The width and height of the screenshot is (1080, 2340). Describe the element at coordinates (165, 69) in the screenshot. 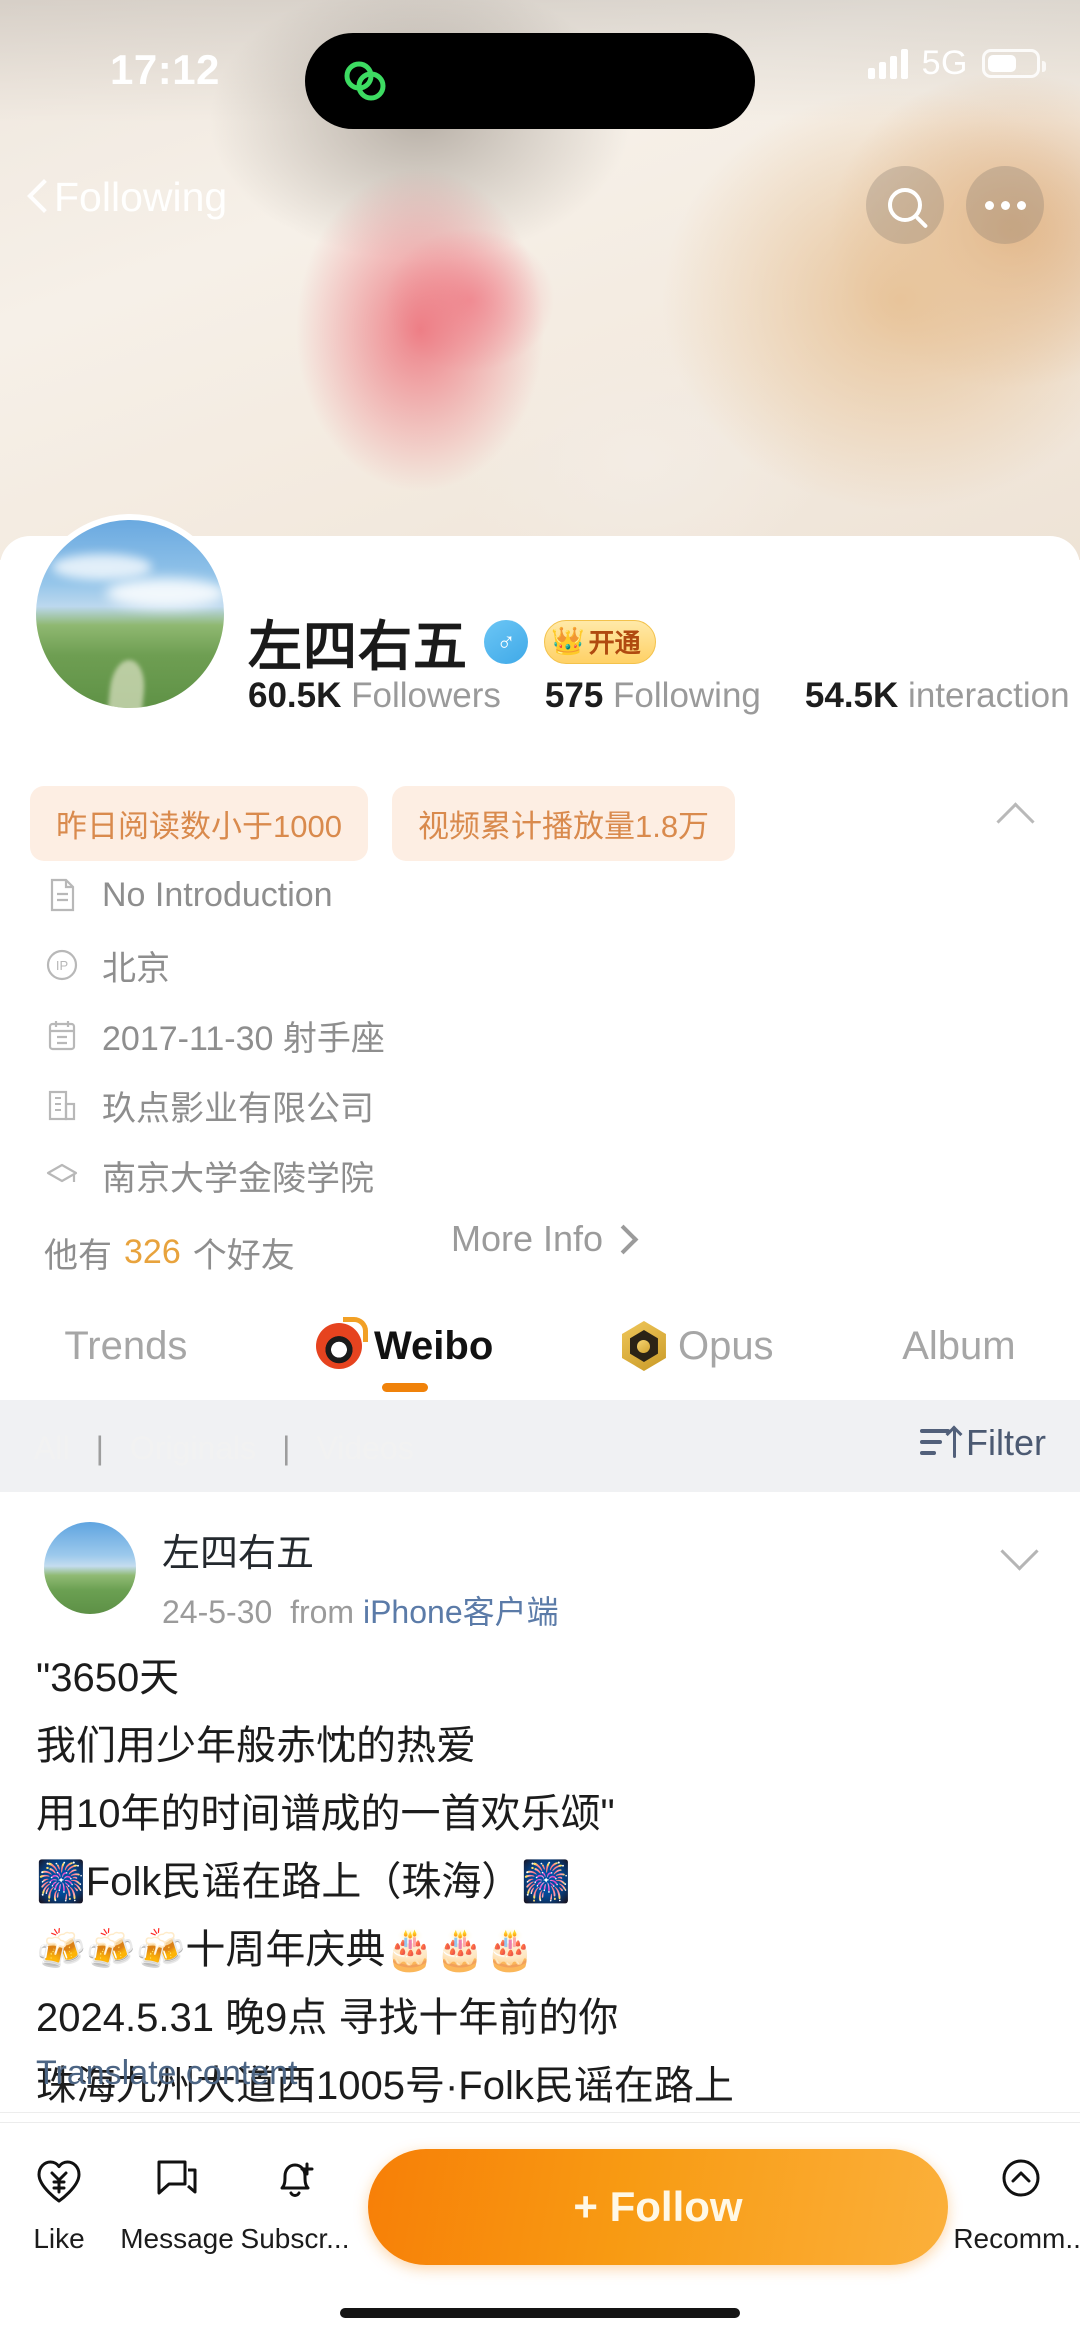

I see `status-bar-time: 17:12` at that location.